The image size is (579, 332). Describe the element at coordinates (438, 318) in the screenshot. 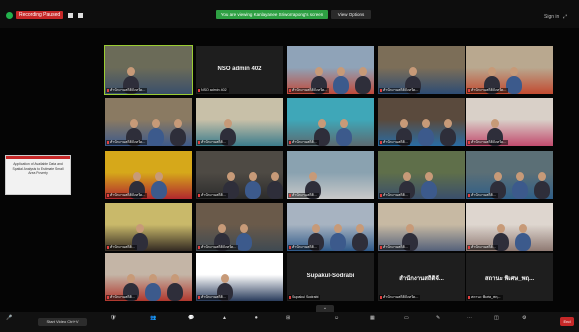

I see `notes-icon: ✎` at that location.